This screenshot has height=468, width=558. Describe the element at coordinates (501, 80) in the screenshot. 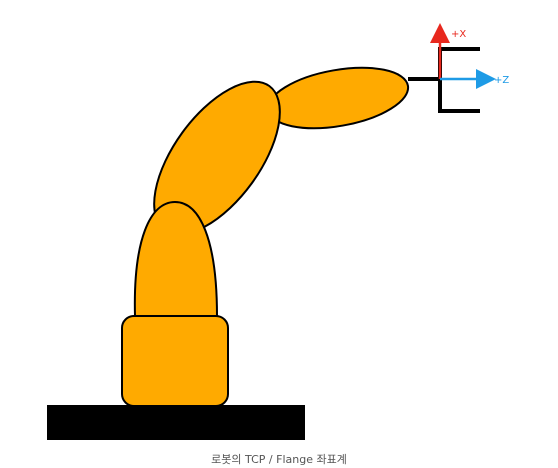

I see `z-axis-label: +Z` at that location.